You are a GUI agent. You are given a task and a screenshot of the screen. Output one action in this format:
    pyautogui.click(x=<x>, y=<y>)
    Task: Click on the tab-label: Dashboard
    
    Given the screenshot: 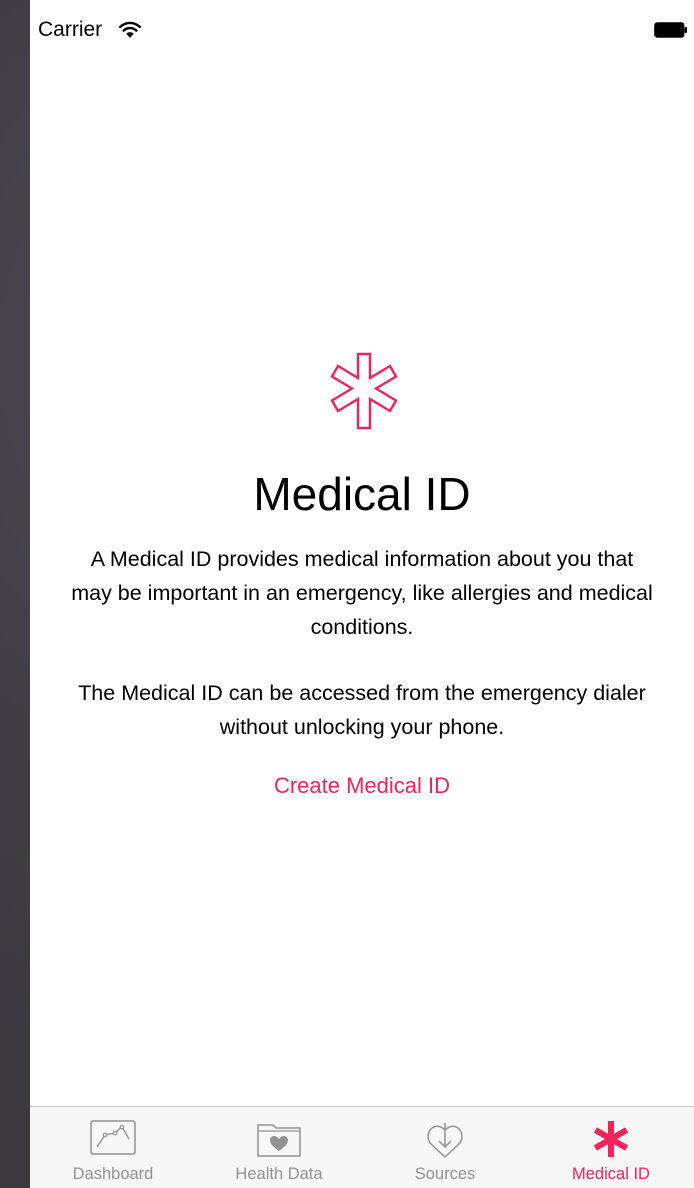 What is the action you would take?
    pyautogui.click(x=113, y=1174)
    